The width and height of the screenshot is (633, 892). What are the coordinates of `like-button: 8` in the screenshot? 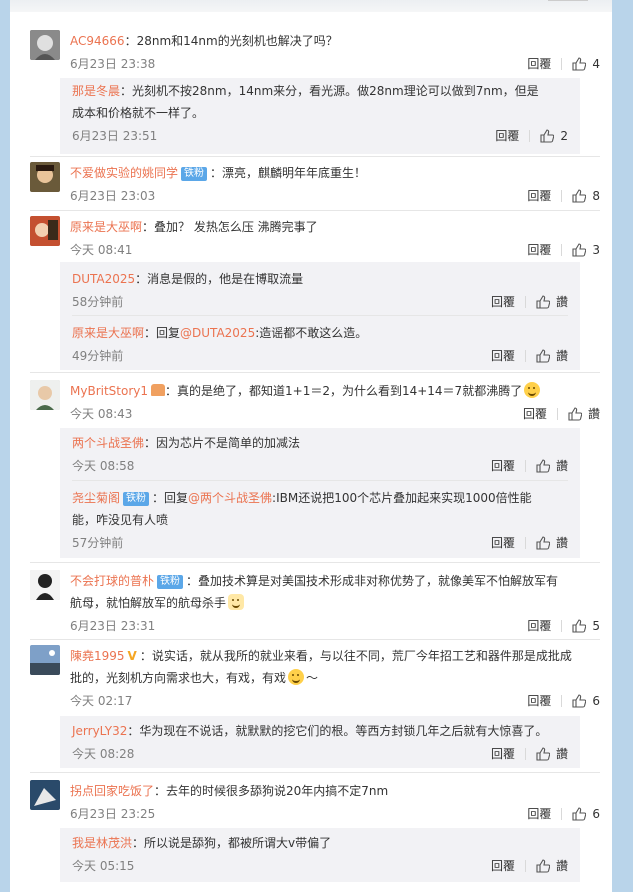 It's located at (586, 196).